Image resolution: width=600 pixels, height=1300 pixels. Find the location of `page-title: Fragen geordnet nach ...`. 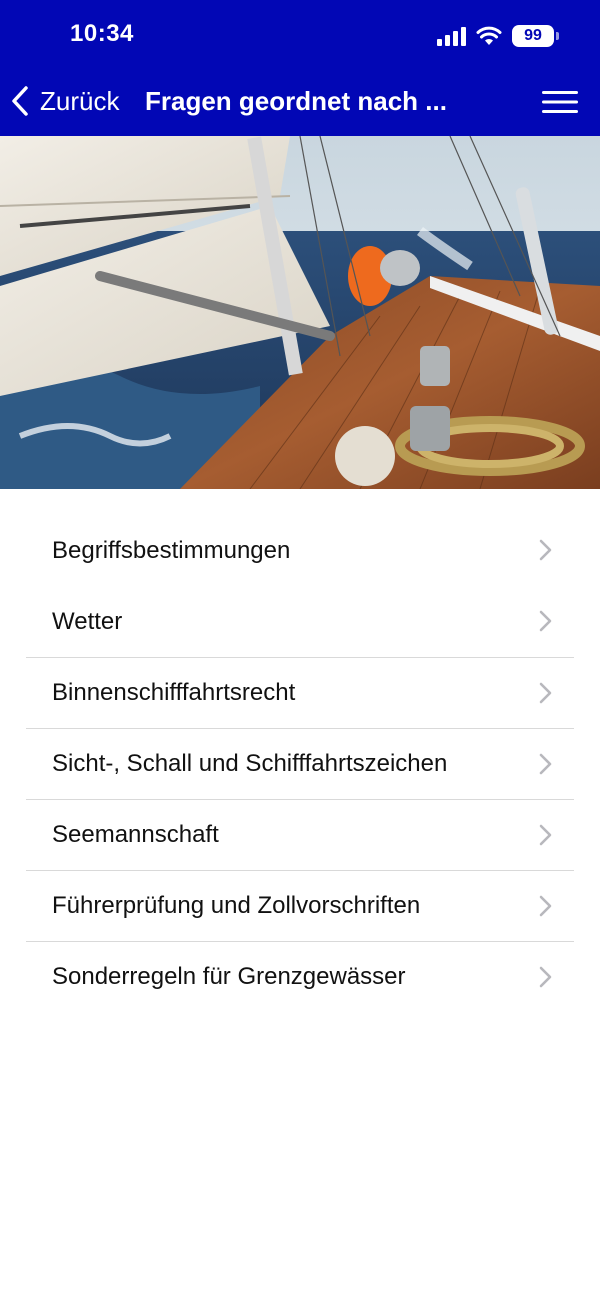

page-title: Fragen geordnet nach ... is located at coordinates (296, 101).